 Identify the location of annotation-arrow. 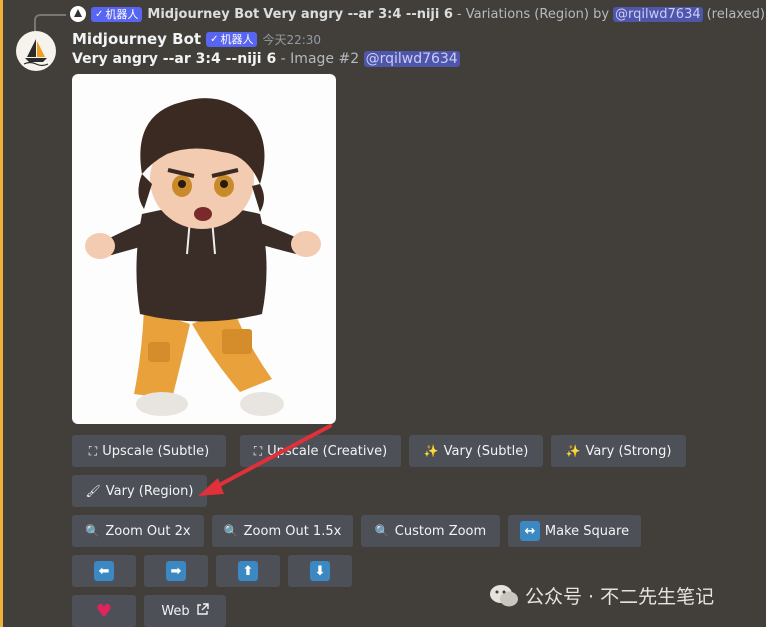
(265, 460).